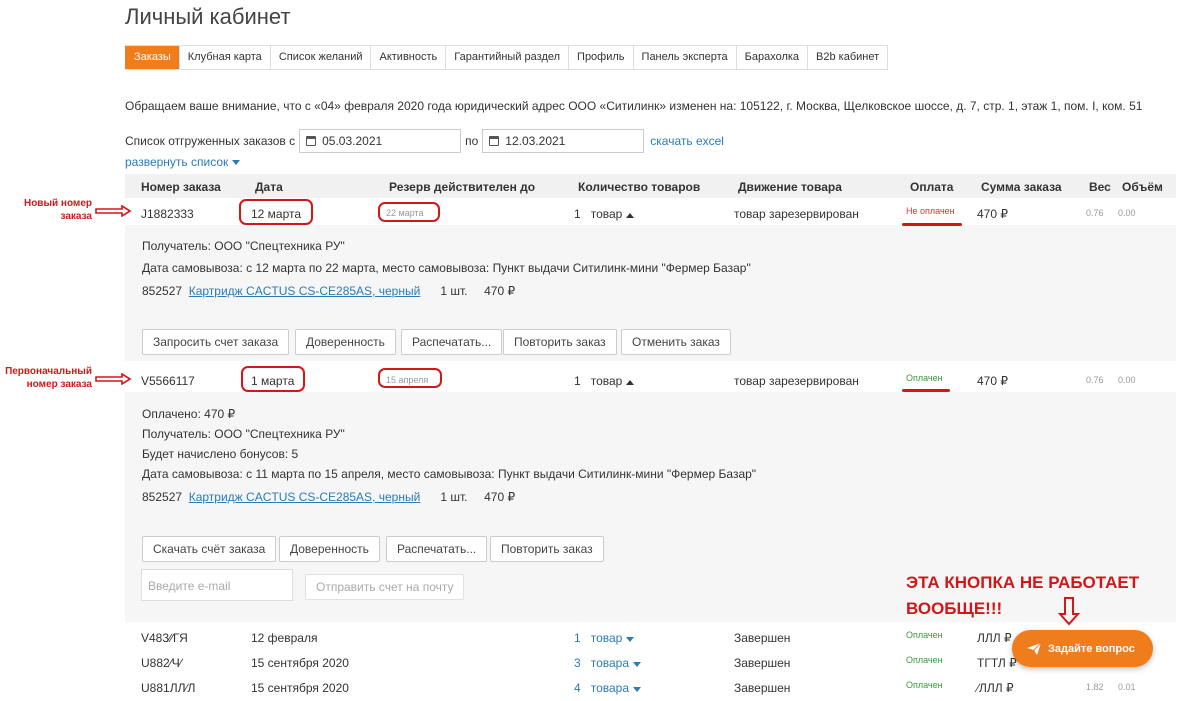 The height and width of the screenshot is (701, 1200). I want to click on order-number: J1882333, so click(167, 214).